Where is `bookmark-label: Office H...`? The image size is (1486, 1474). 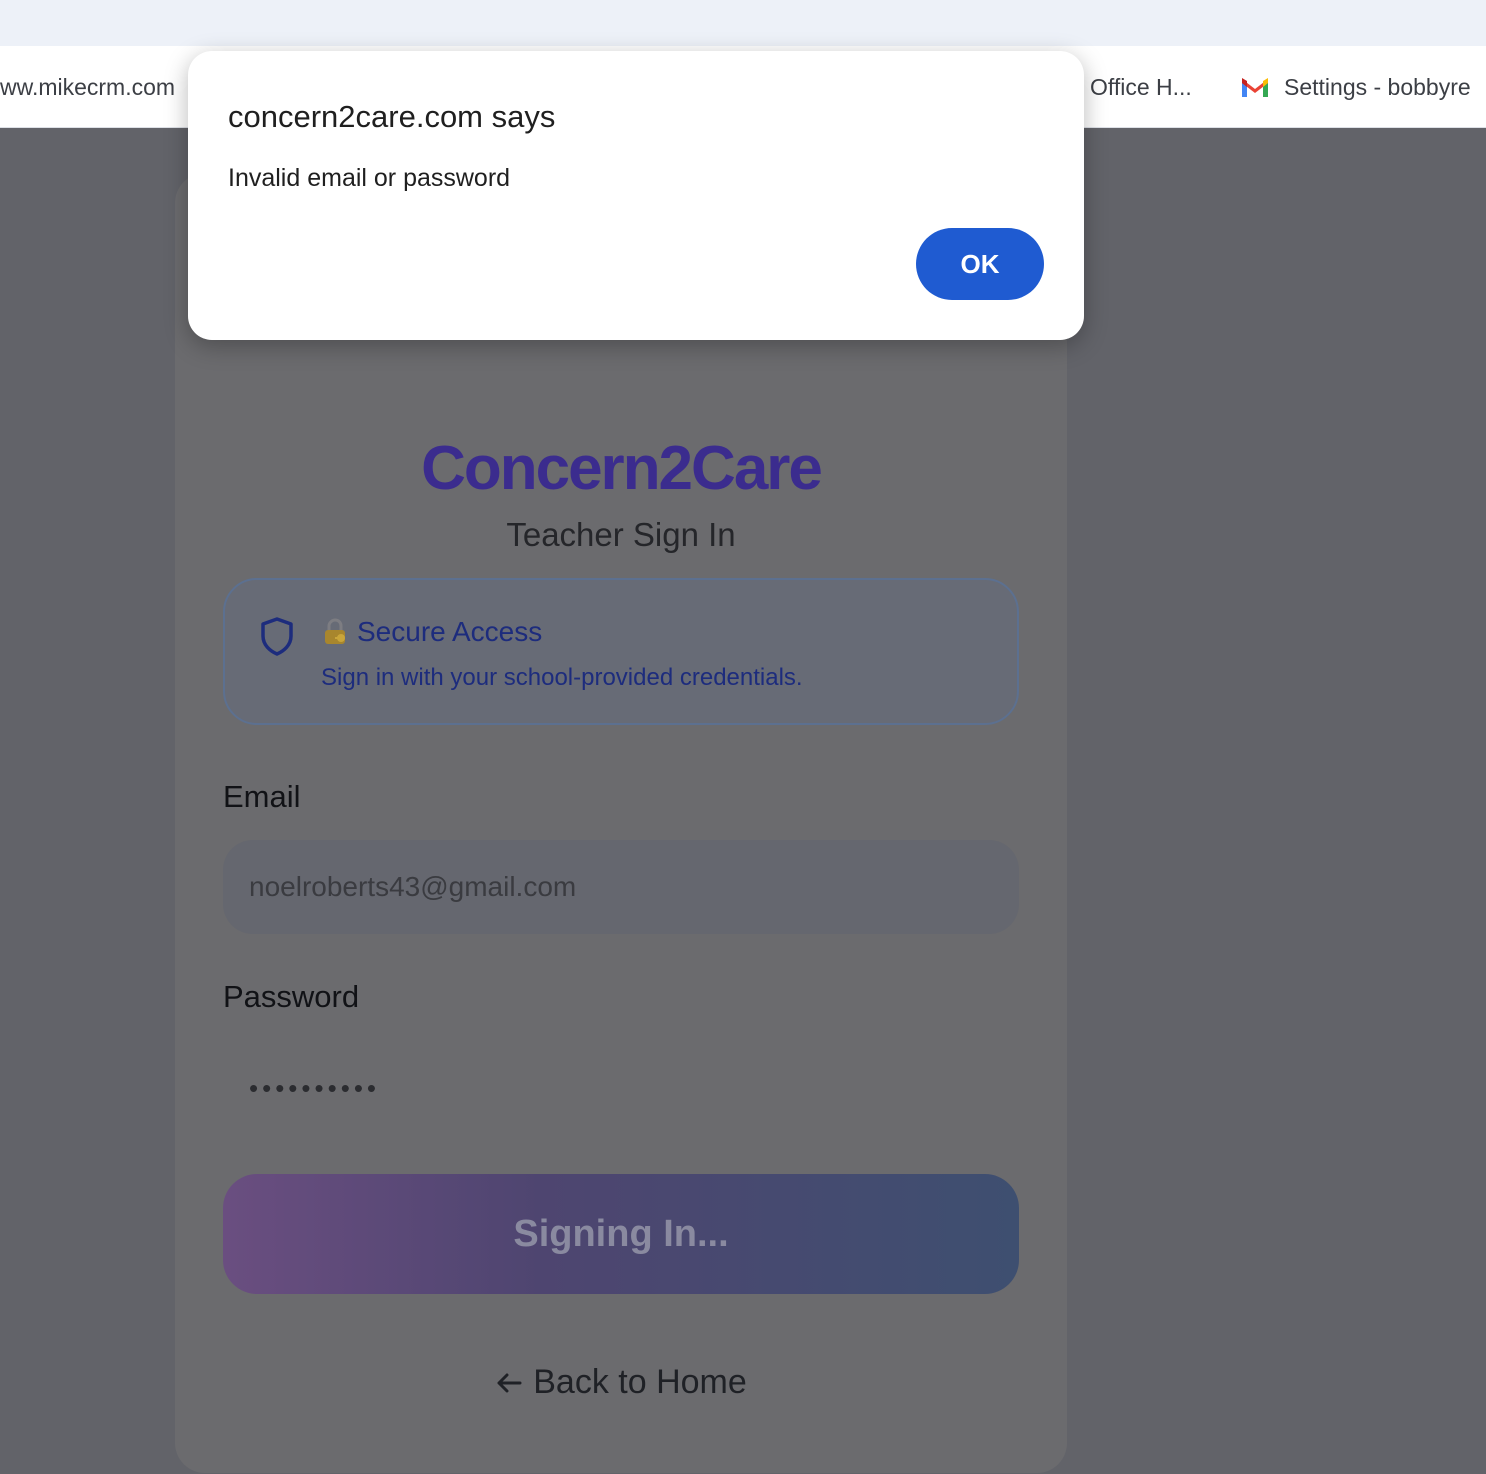
bookmark-label: Office H... is located at coordinates (1141, 86).